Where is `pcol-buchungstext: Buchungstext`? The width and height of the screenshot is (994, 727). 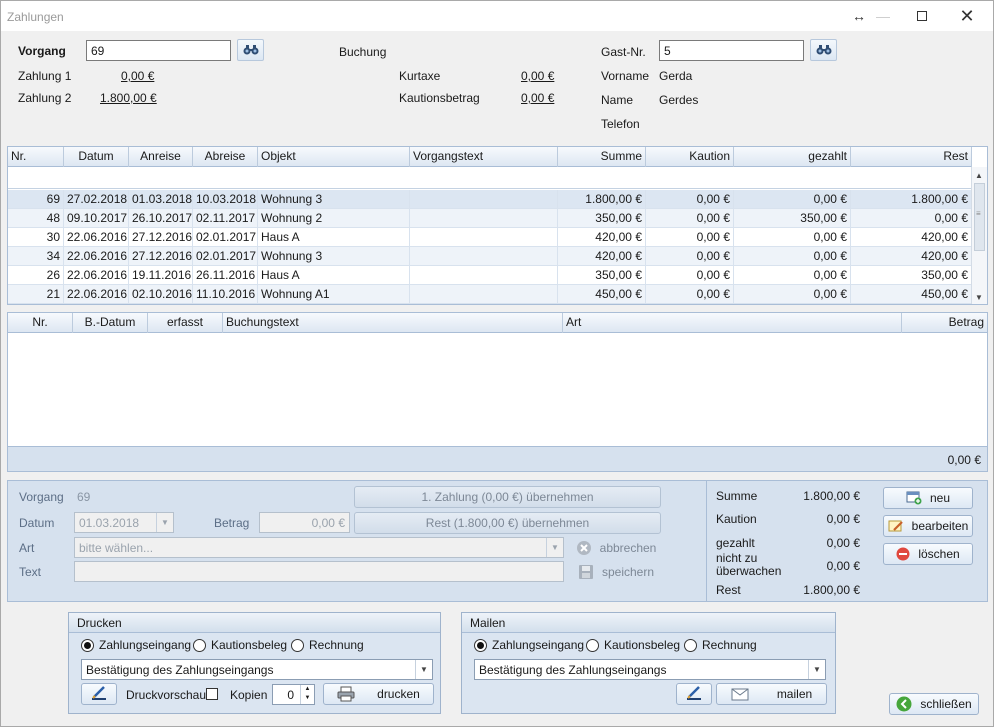 pcol-buchungstext: Buchungstext is located at coordinates (393, 323).